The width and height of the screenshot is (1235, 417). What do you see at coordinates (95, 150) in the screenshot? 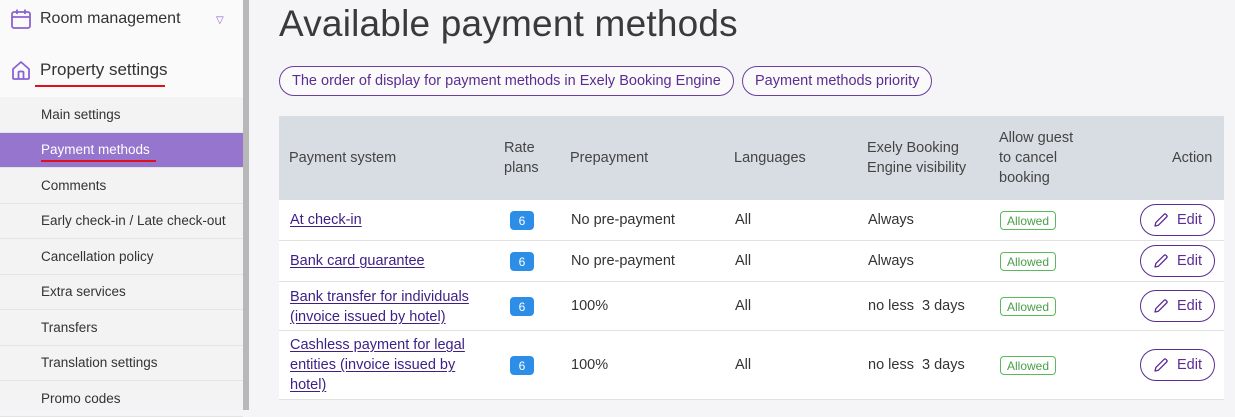
I see `sidebar-item-label: Payment methods` at bounding box center [95, 150].